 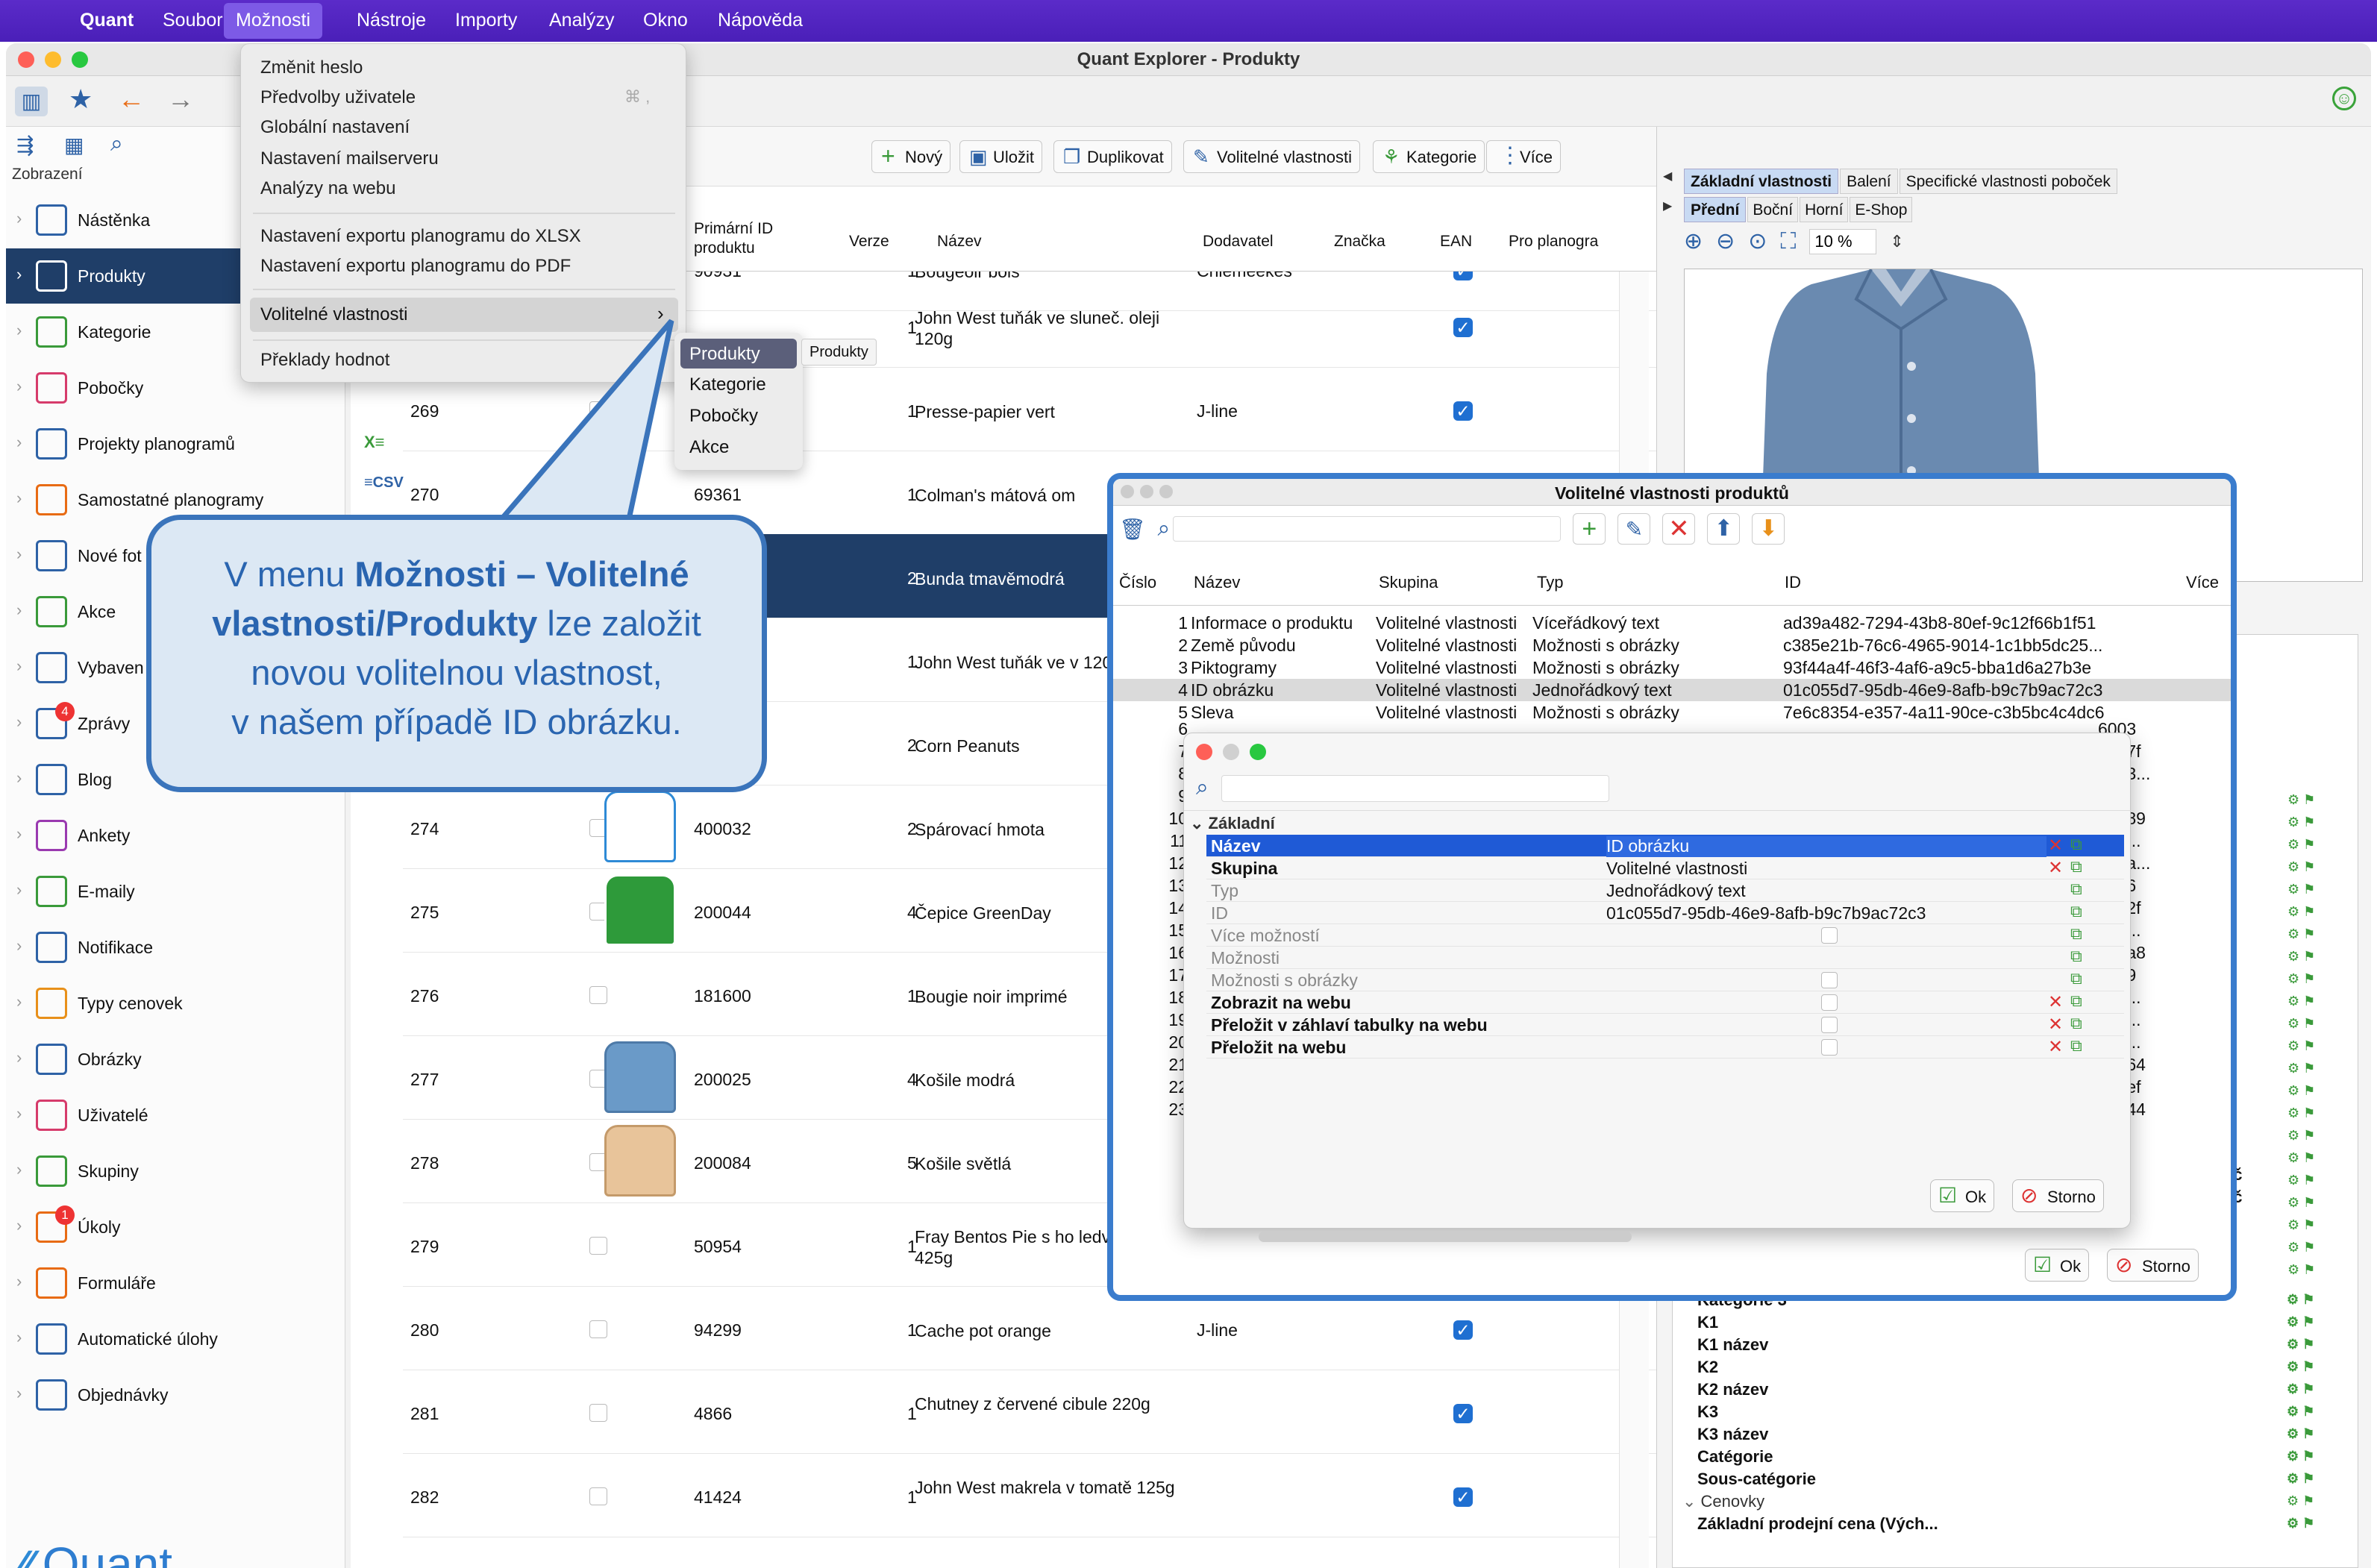 I want to click on property-field-value: ID obrázku, so click(x=1826, y=846).